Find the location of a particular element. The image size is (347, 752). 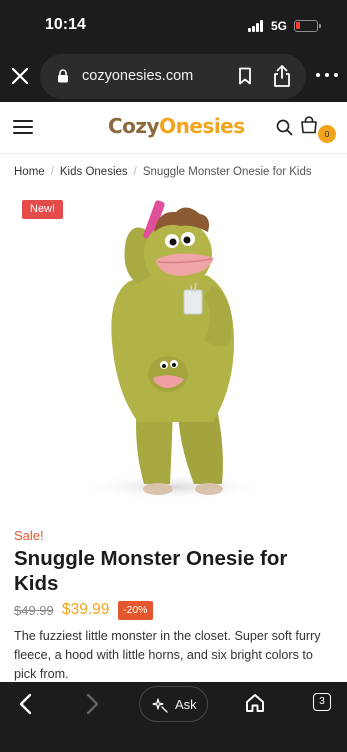

breadcrumb-home: Home is located at coordinates (29, 172).